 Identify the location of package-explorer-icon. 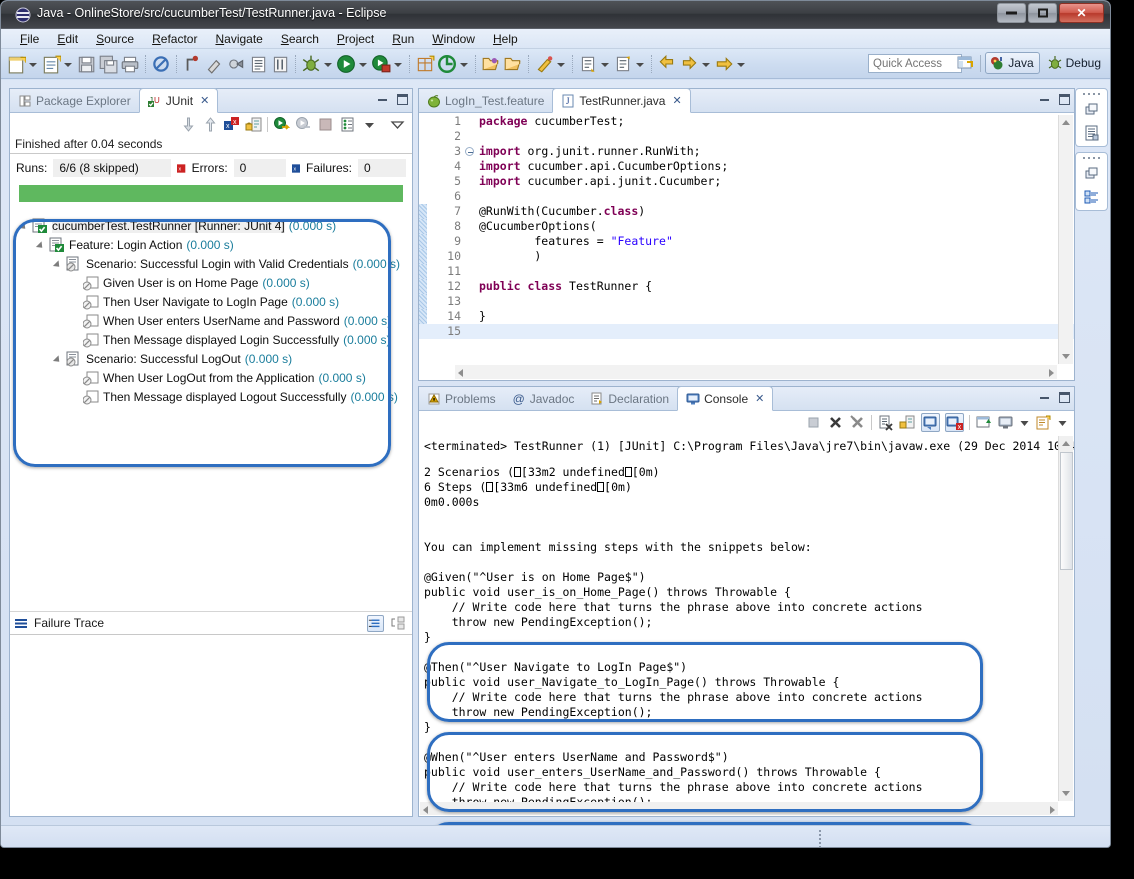
(1092, 133).